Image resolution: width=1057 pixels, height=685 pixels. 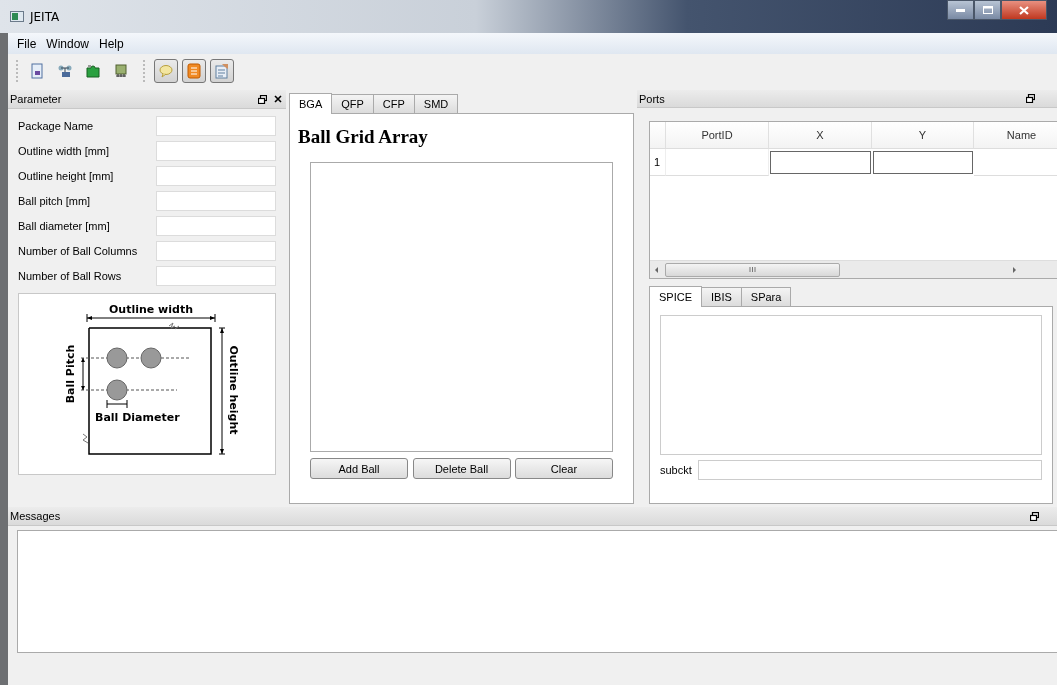 What do you see at coordinates (564, 468) in the screenshot?
I see `action-button: Clear` at bounding box center [564, 468].